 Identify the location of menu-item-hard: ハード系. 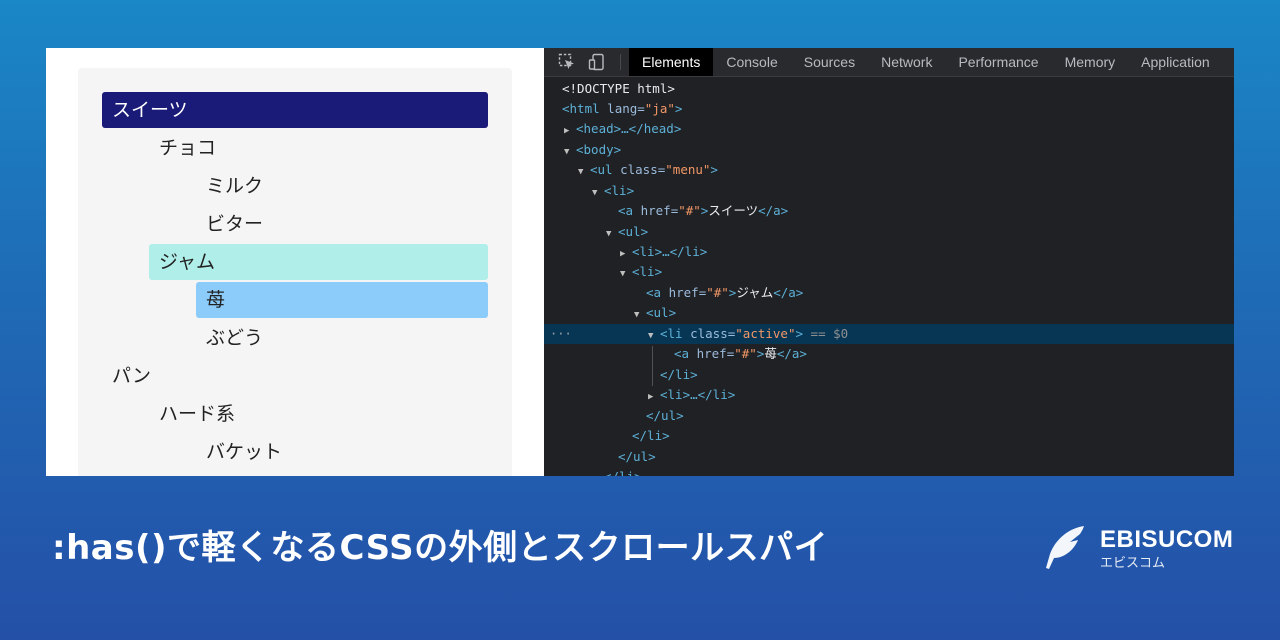
(318, 414).